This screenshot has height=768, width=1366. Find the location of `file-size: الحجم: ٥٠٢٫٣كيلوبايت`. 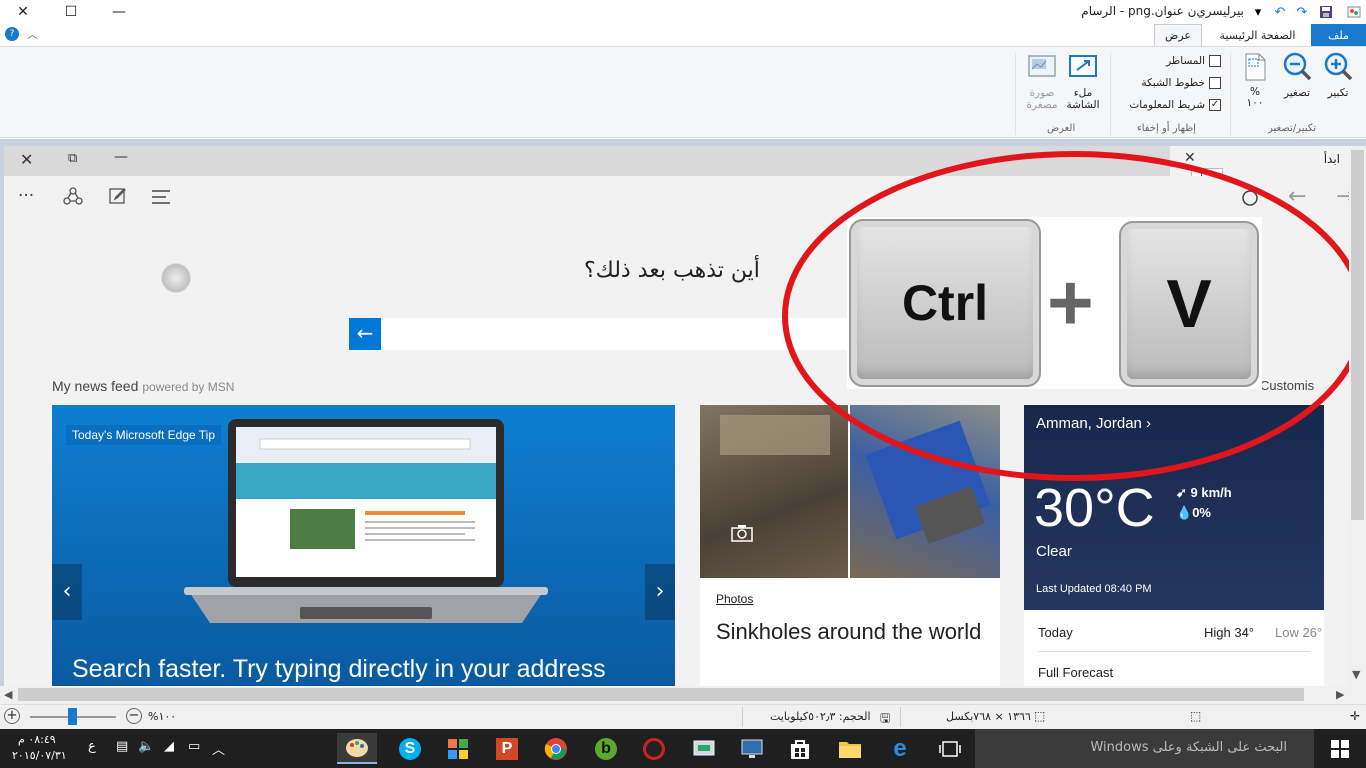

file-size: الحجم: ٥٠٢٫٣كيلوبايت is located at coordinates (820, 716).